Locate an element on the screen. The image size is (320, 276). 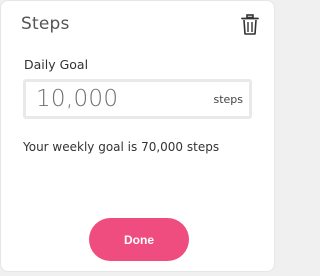
trash-icon-graphic is located at coordinates (250, 24).